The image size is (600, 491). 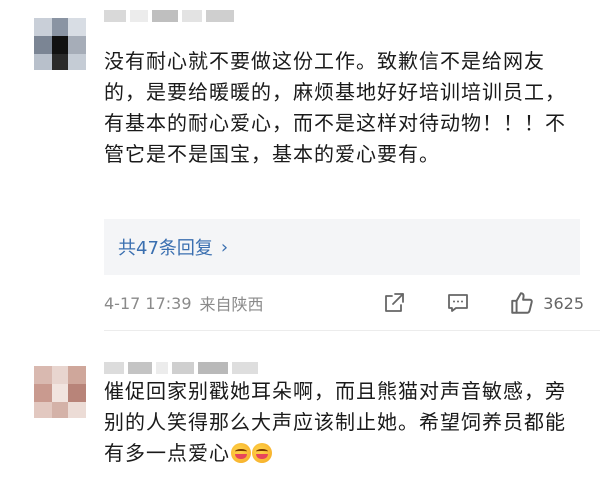 I want to click on comment-location: 来自陕西, so click(x=231, y=304).